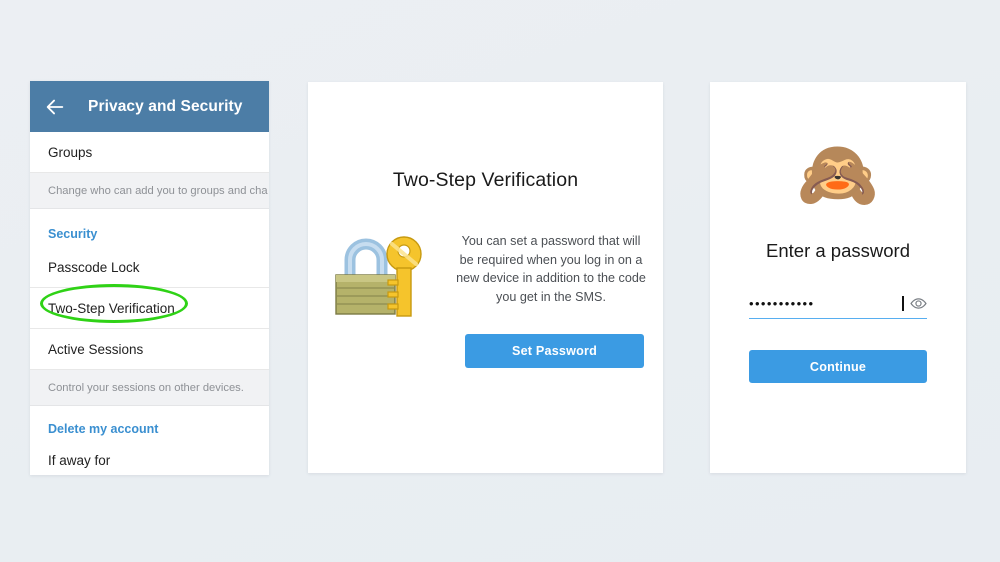 The image size is (1000, 562). Describe the element at coordinates (838, 366) in the screenshot. I see `continue-button: Continue` at that location.